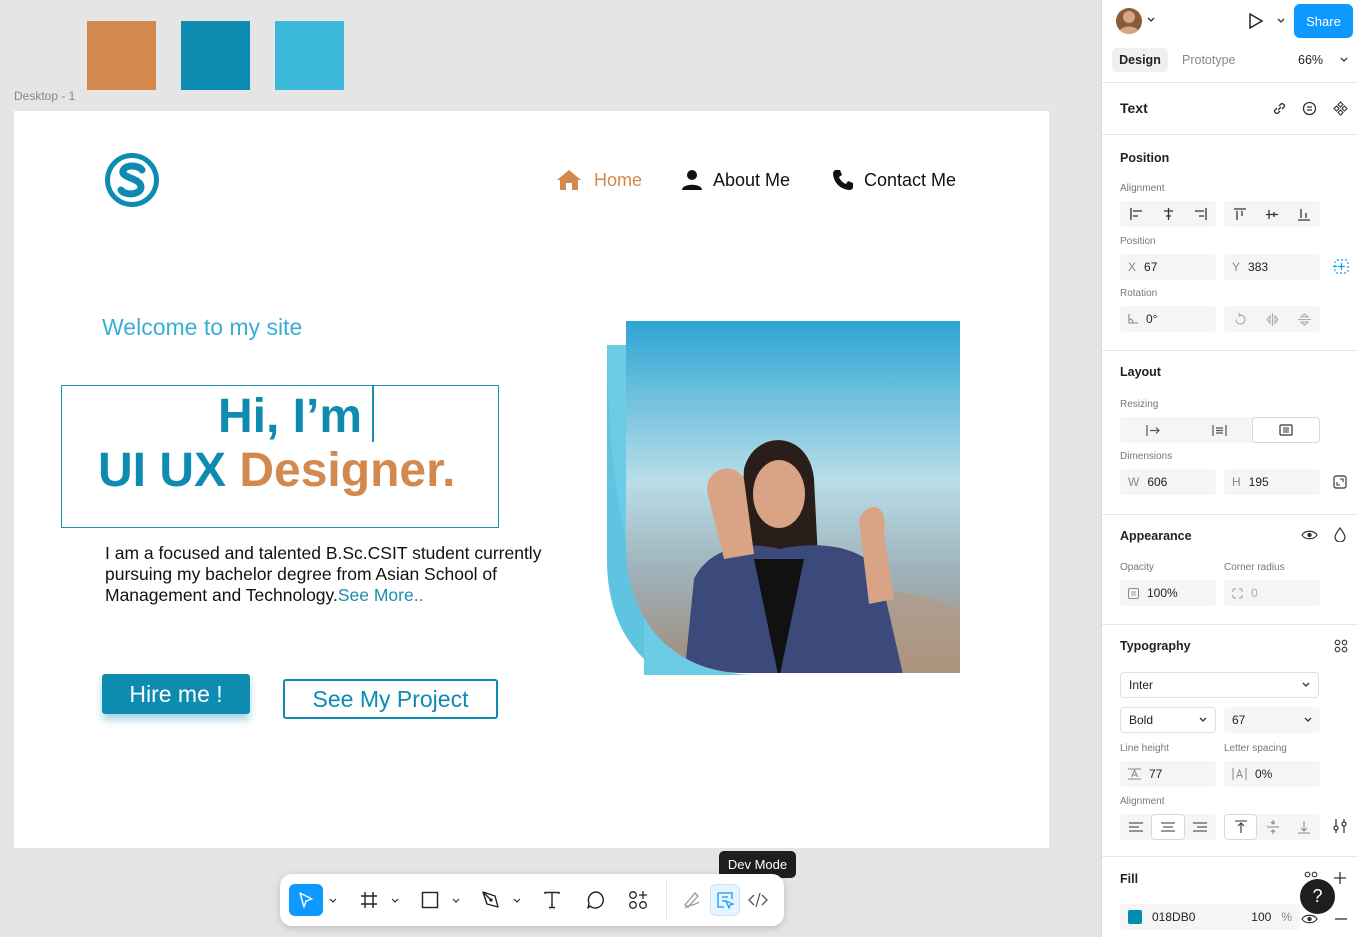 Image resolution: width=1358 pixels, height=937 pixels. What do you see at coordinates (552, 900) in the screenshot?
I see `text-tool` at bounding box center [552, 900].